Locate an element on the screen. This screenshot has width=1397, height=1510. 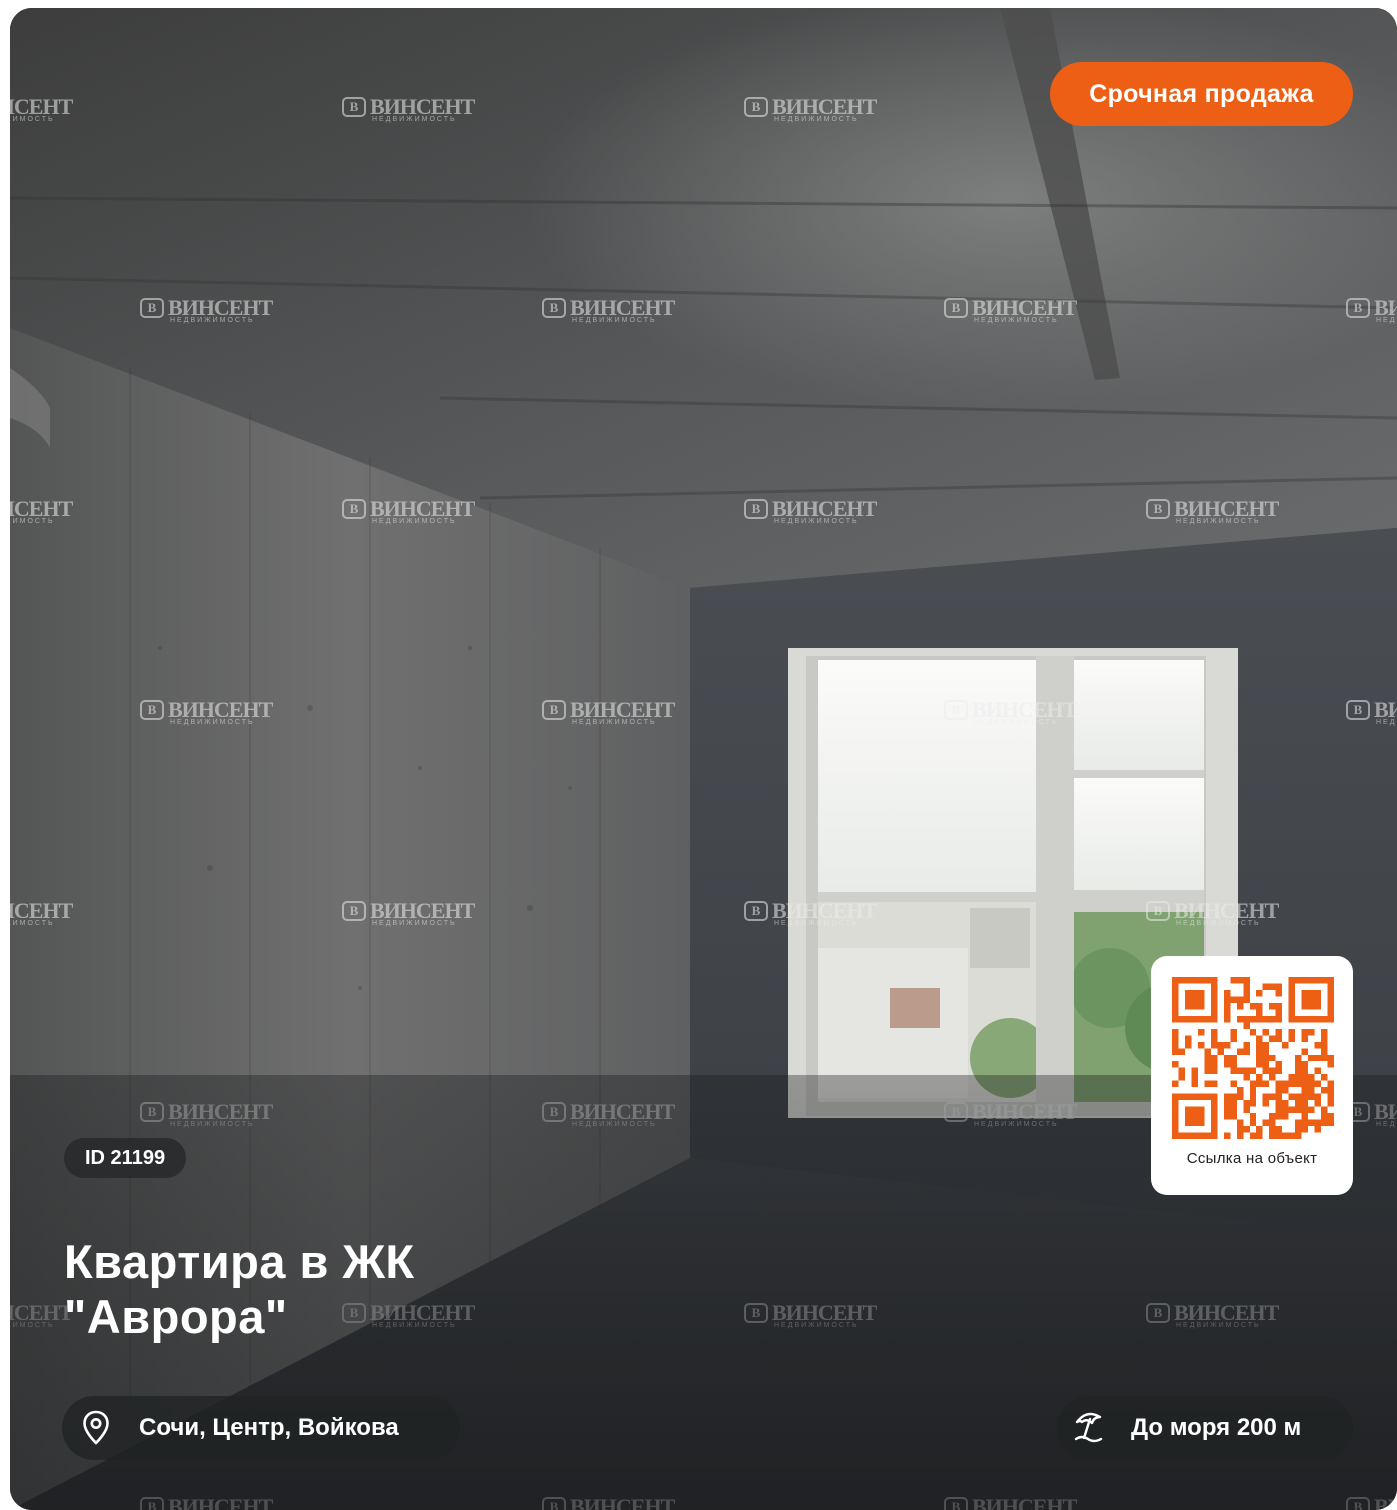
title-line-1: Квартира в ЖК is located at coordinates (239, 1261).